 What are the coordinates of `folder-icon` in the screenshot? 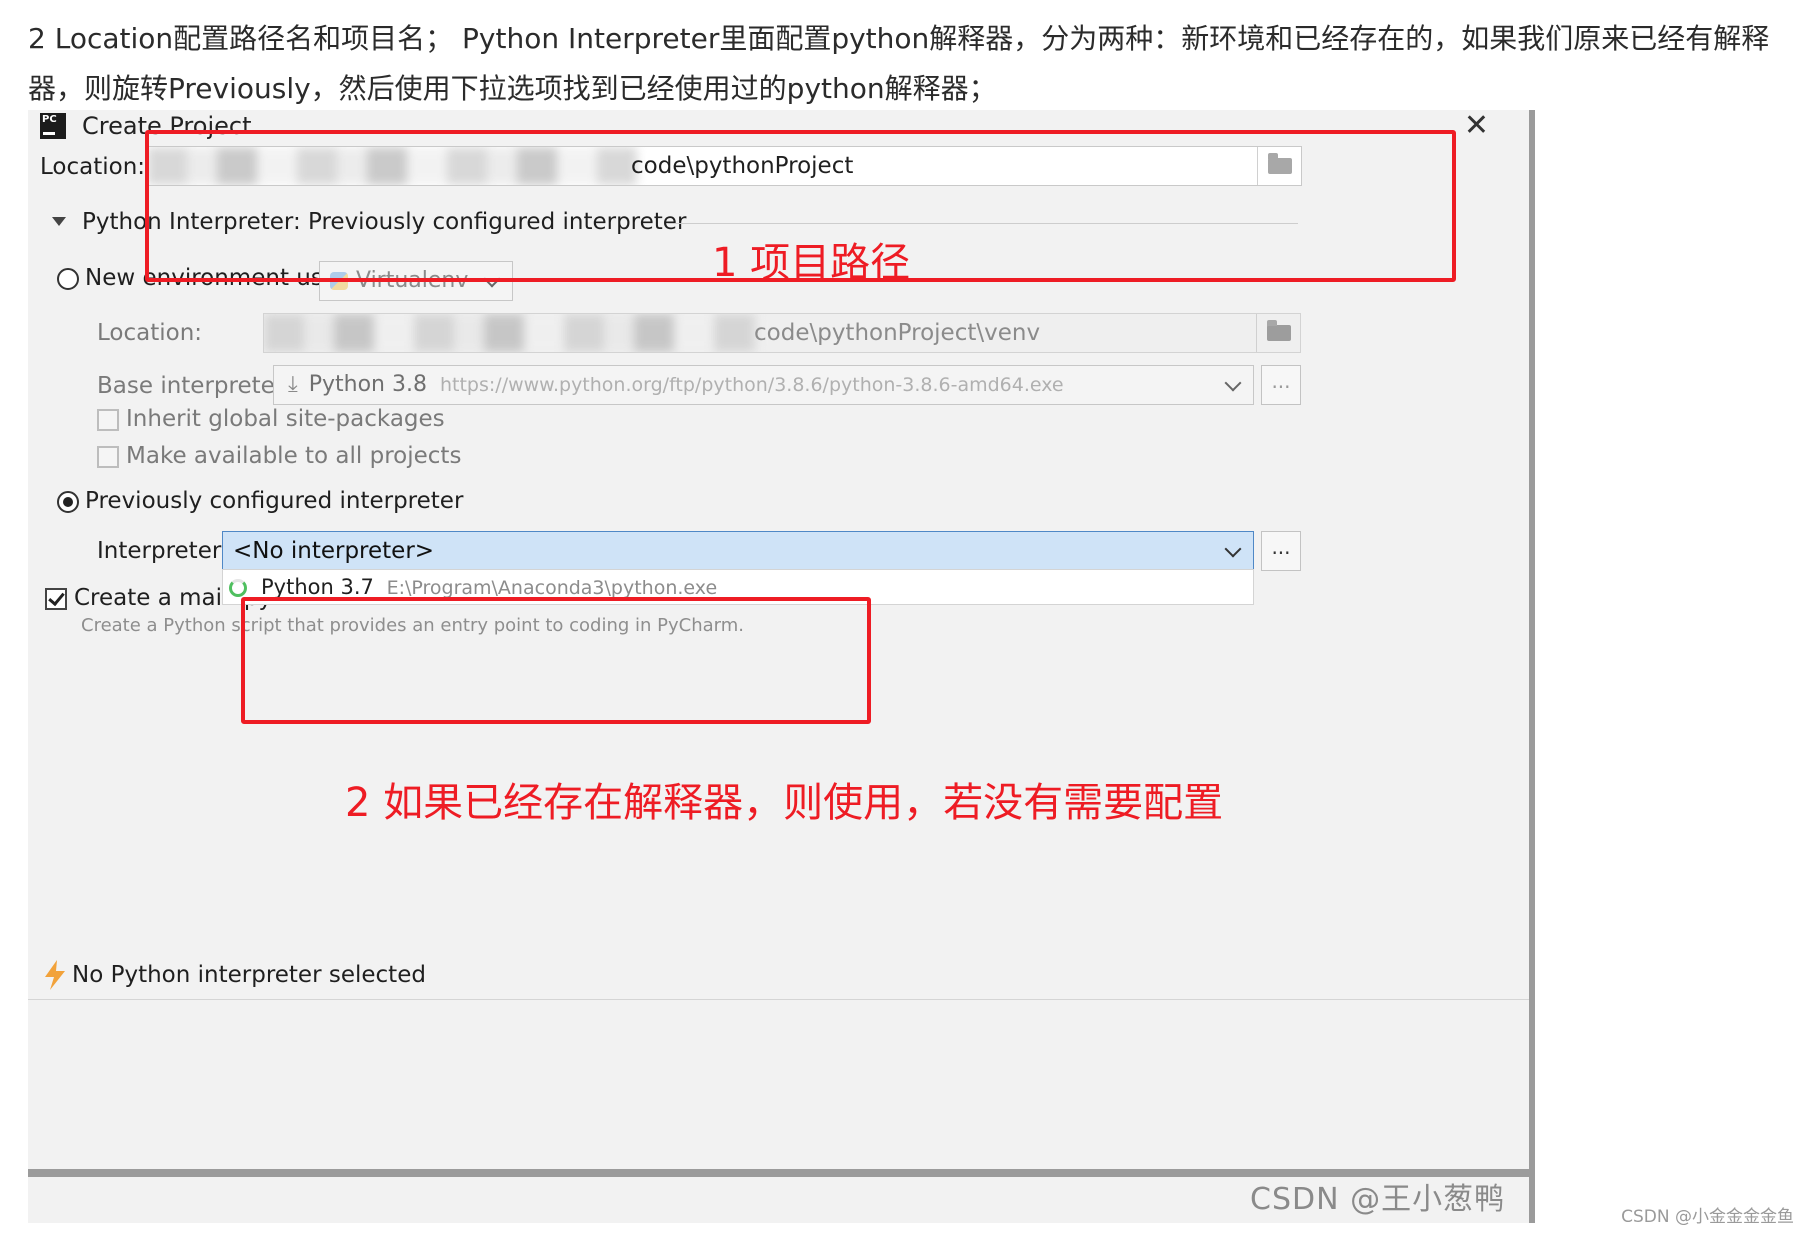 It's located at (1278, 330).